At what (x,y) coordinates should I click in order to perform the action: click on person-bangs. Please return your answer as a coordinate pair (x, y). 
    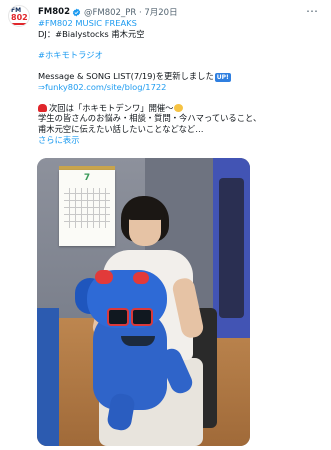
    Looking at the image, I should click on (145, 209).